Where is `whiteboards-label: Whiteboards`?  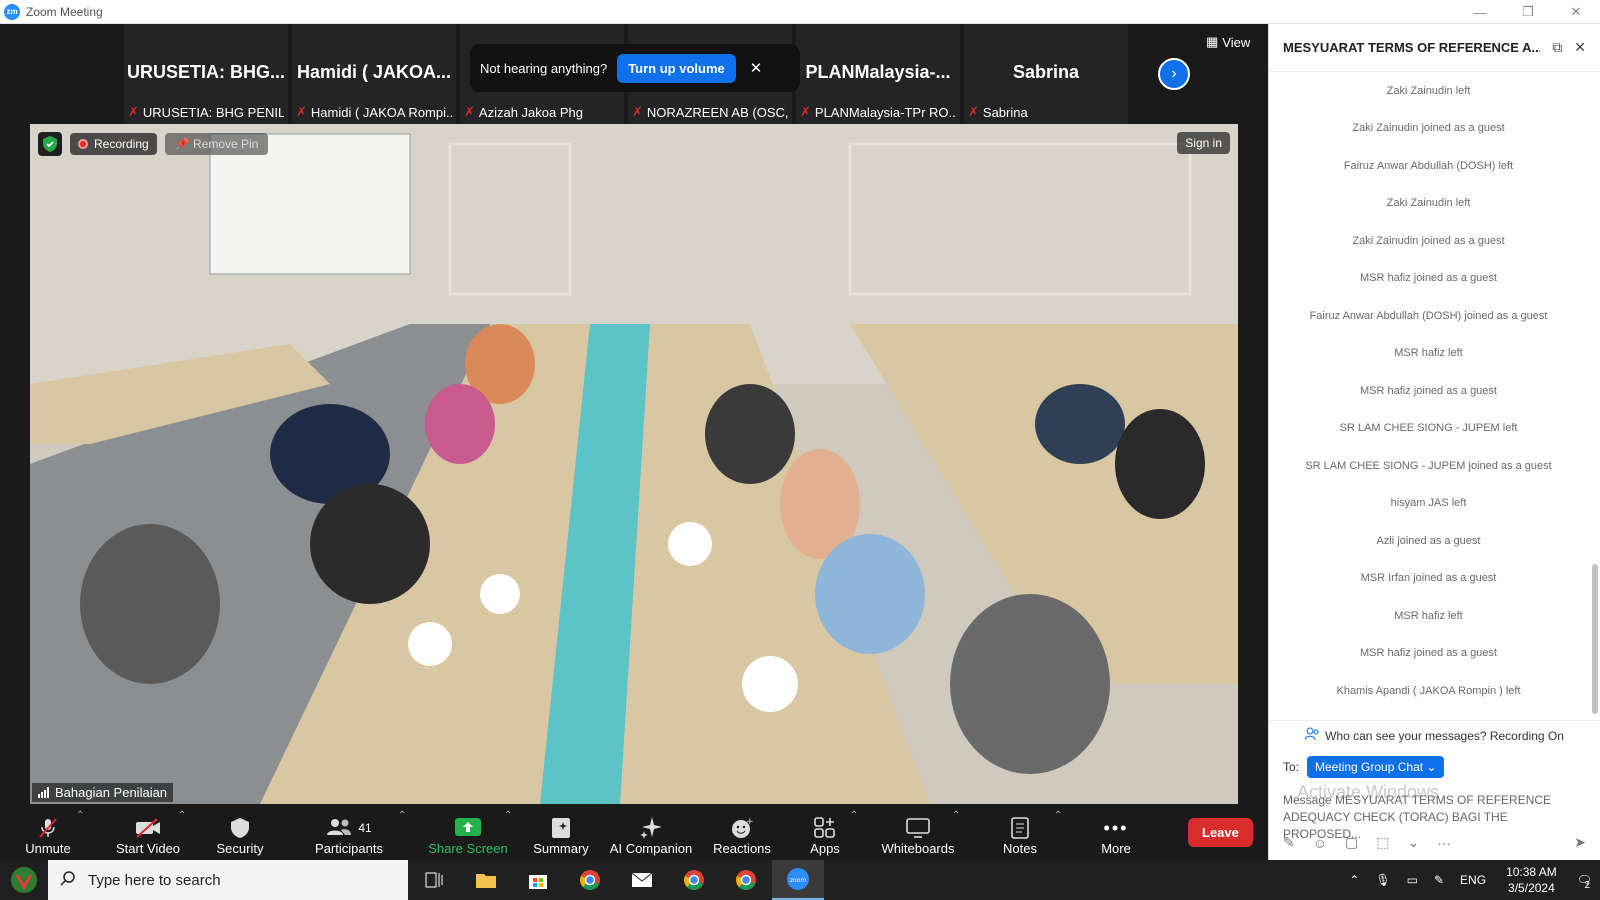 whiteboards-label: Whiteboards is located at coordinates (918, 848).